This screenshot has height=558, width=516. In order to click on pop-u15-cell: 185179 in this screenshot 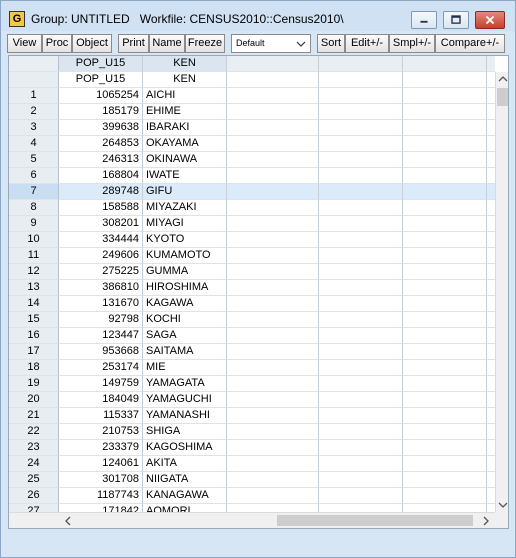, I will do `click(101, 112)`.